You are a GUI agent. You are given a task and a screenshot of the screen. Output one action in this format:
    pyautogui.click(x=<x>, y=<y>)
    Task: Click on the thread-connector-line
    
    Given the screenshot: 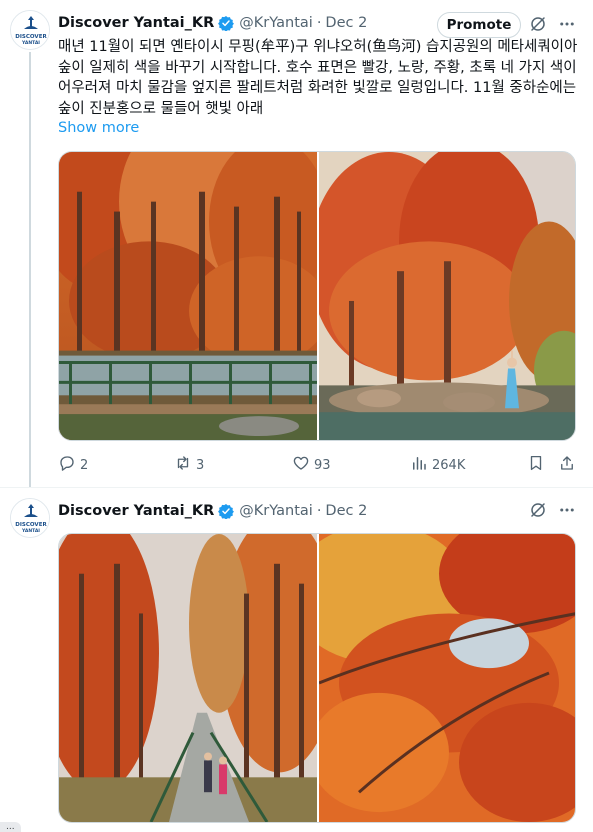 What is the action you would take?
    pyautogui.click(x=30, y=269)
    